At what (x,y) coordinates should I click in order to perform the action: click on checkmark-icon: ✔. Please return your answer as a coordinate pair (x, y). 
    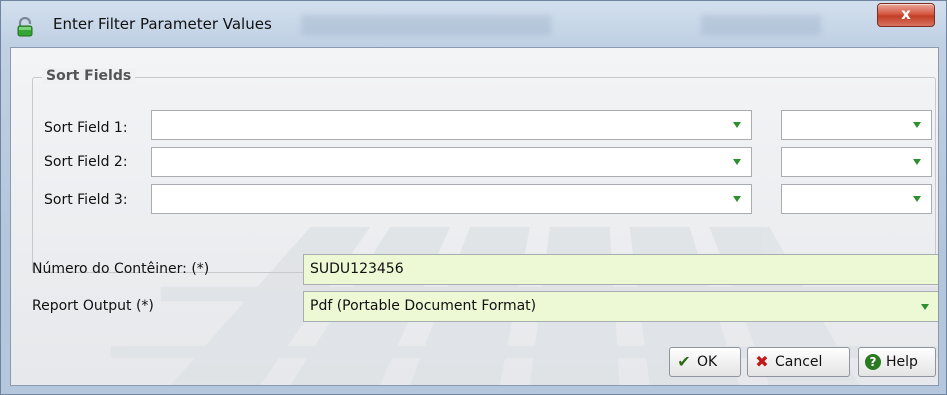
    Looking at the image, I should click on (684, 361).